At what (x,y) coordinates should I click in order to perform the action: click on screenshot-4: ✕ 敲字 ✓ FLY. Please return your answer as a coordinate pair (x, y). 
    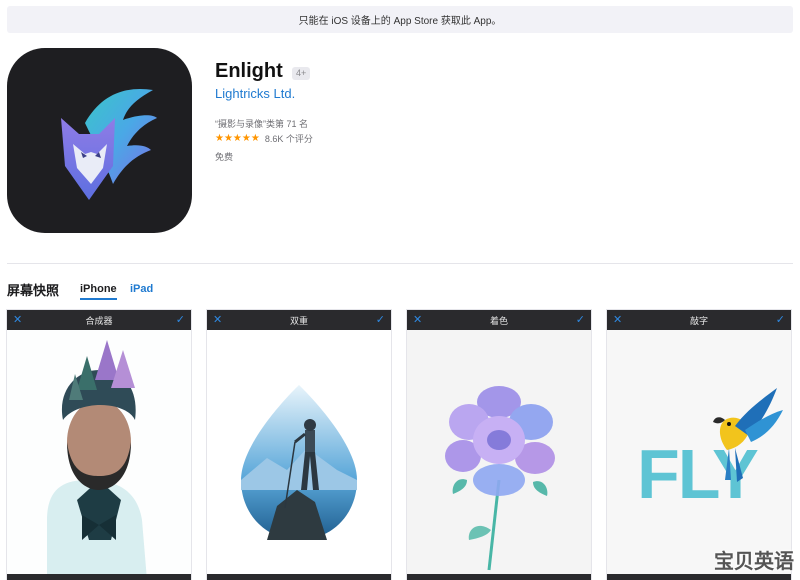
    Looking at the image, I should click on (699, 445).